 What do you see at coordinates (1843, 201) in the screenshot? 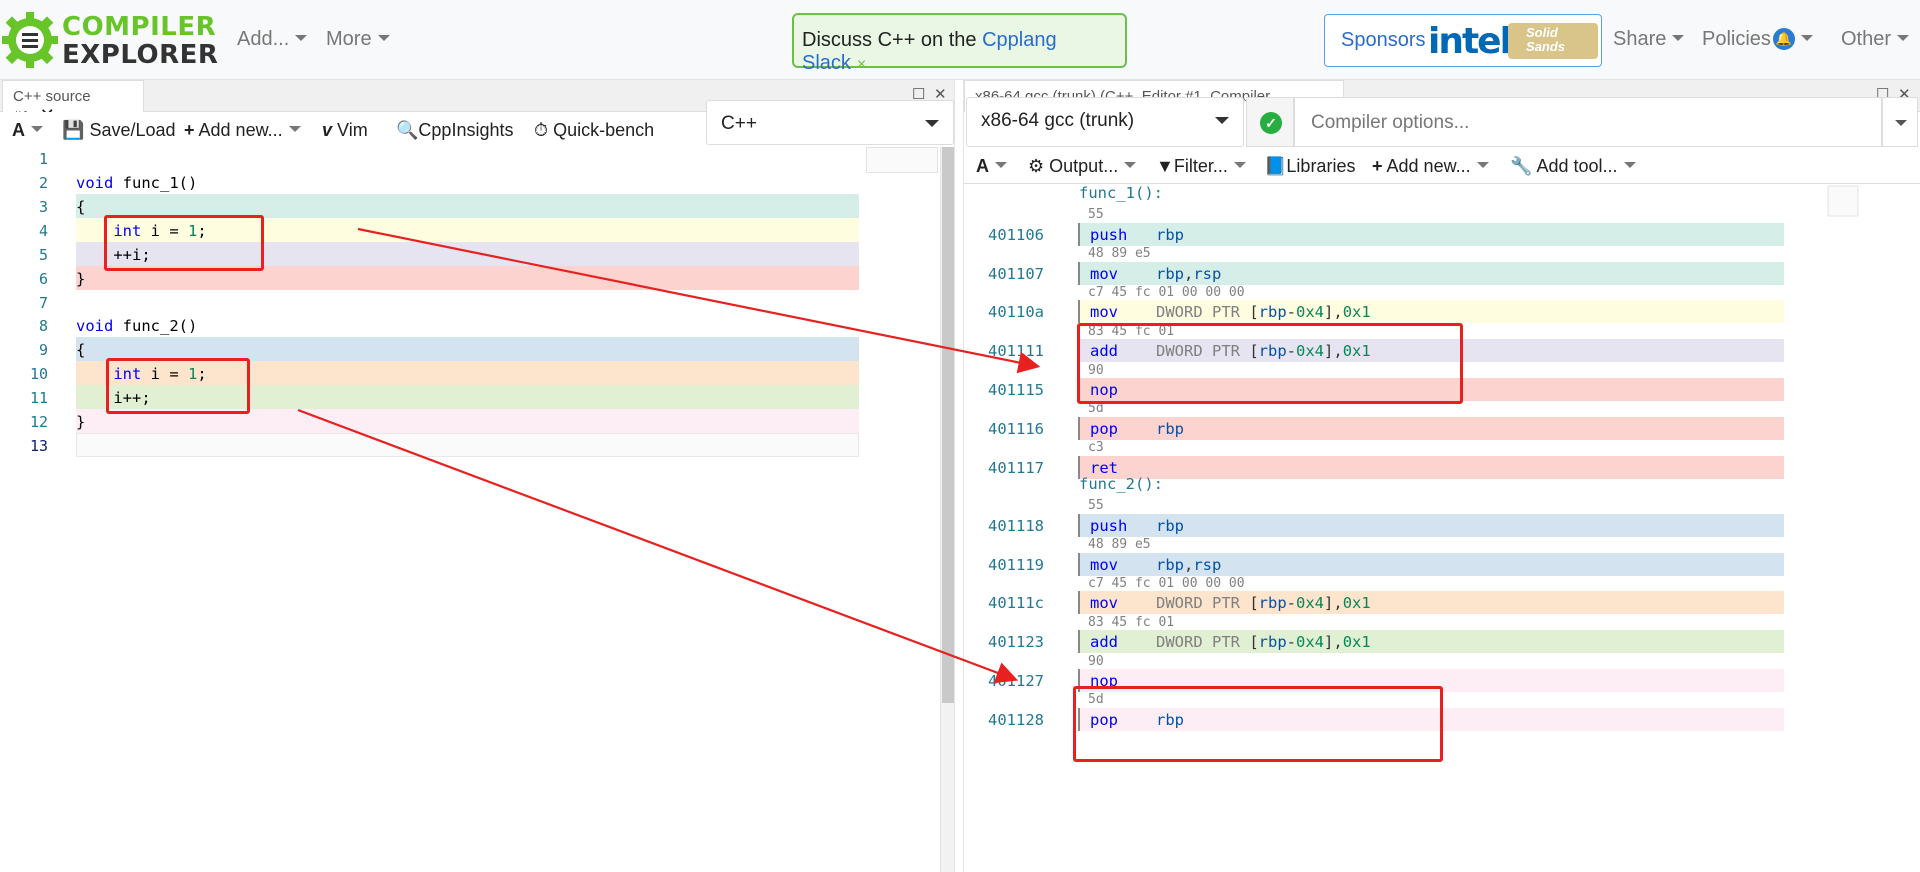
I see `asm-minimap` at bounding box center [1843, 201].